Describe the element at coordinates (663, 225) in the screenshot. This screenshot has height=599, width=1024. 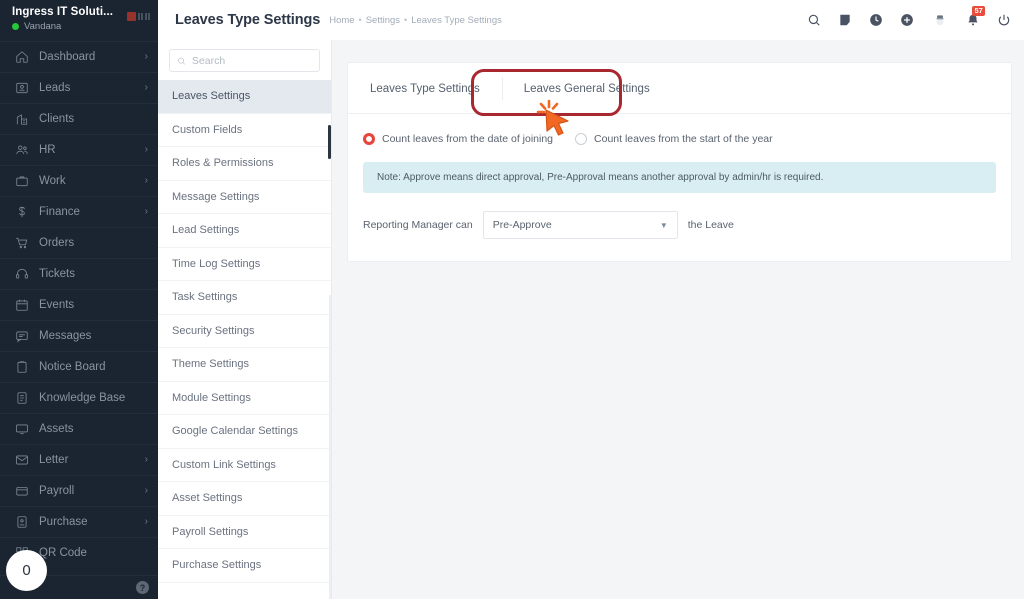
I see `chevron-down-icon: ▼` at that location.